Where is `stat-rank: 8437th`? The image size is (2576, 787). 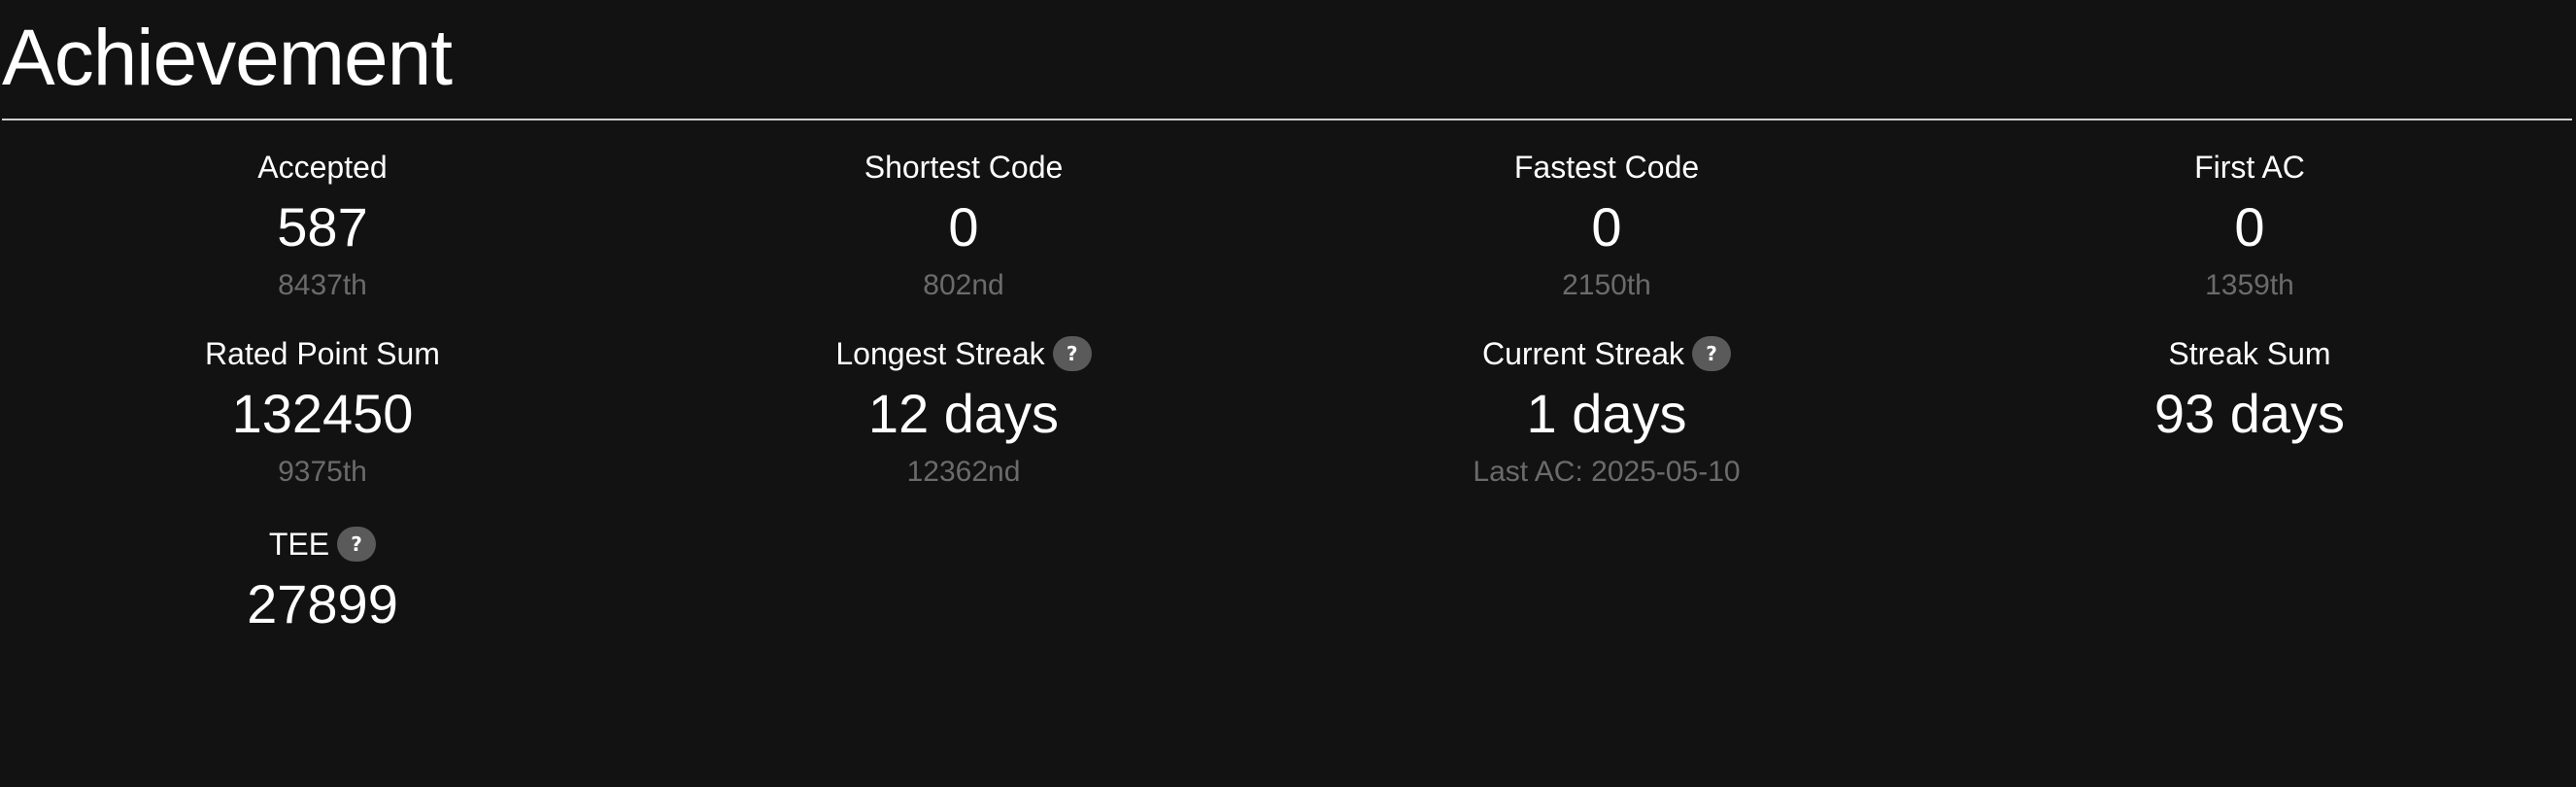
stat-rank: 8437th is located at coordinates (322, 285).